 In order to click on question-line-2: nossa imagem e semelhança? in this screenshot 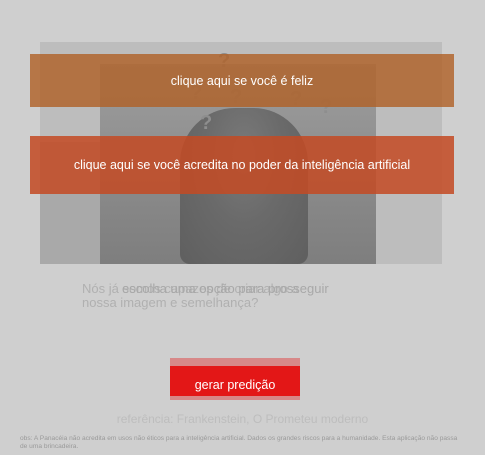, I will do `click(170, 302)`.